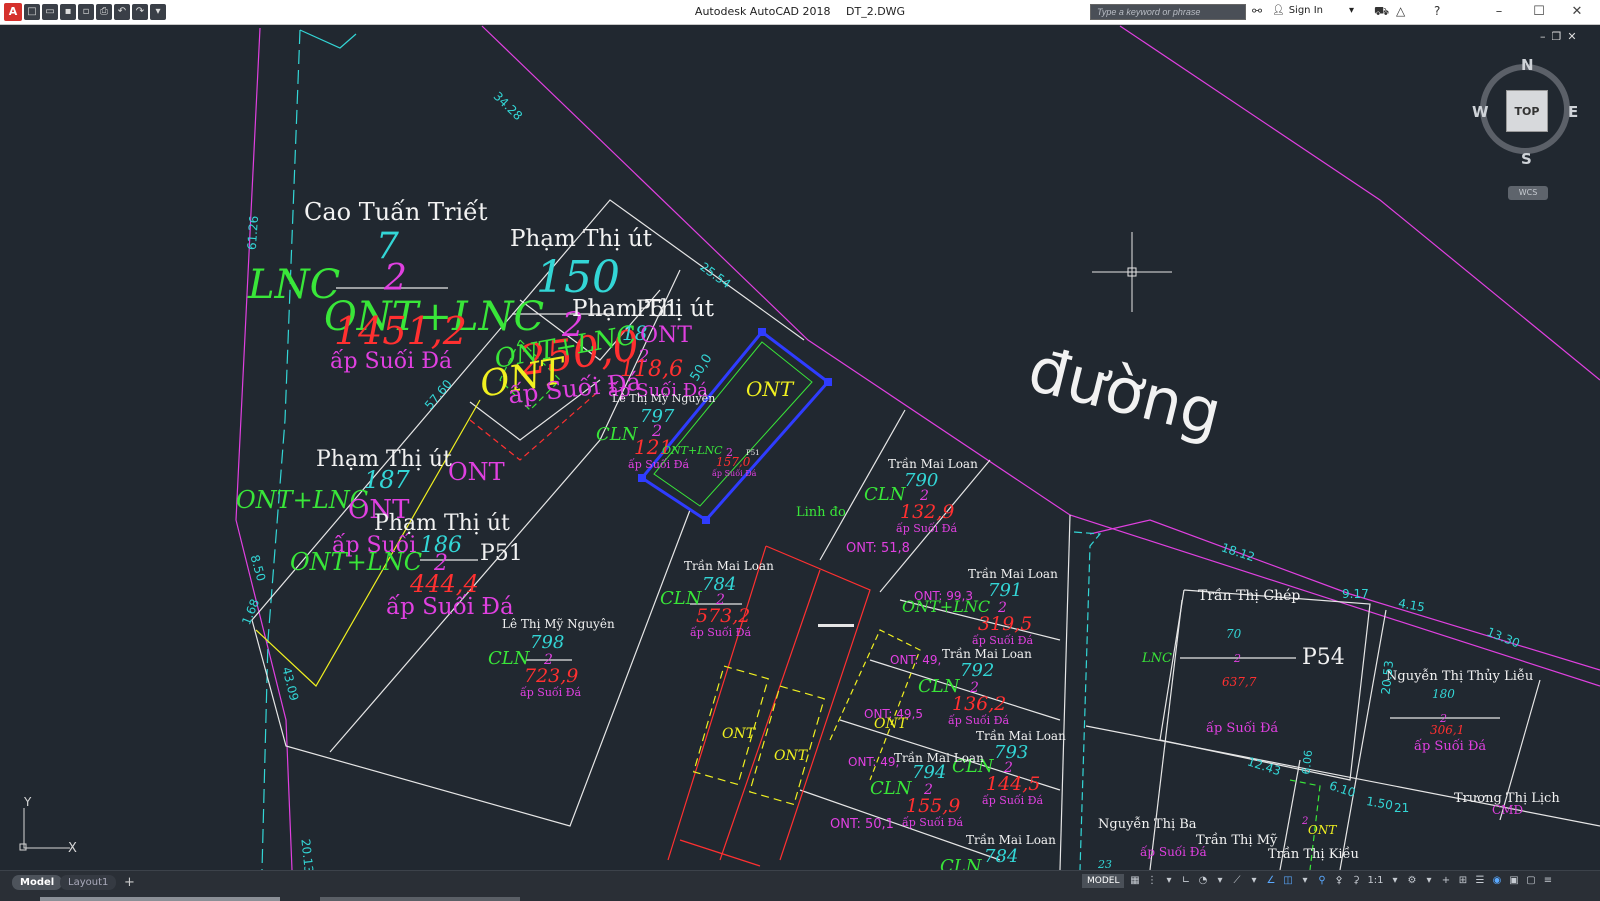 The height and width of the screenshot is (901, 1600). I want to click on object-snap-tracking-icon: ∠, so click(1270, 881).